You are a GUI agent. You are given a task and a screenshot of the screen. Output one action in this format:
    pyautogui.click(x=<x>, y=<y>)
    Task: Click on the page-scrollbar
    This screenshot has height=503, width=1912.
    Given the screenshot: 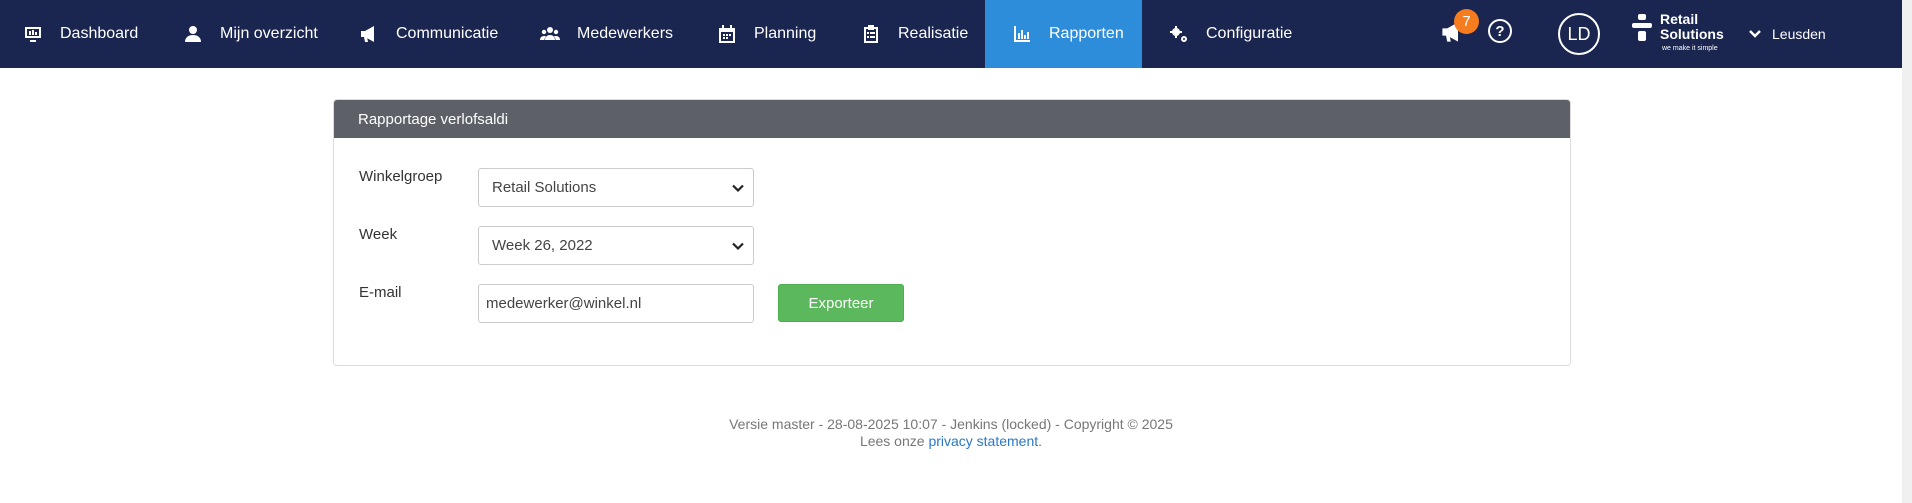 What is the action you would take?
    pyautogui.click(x=1907, y=251)
    